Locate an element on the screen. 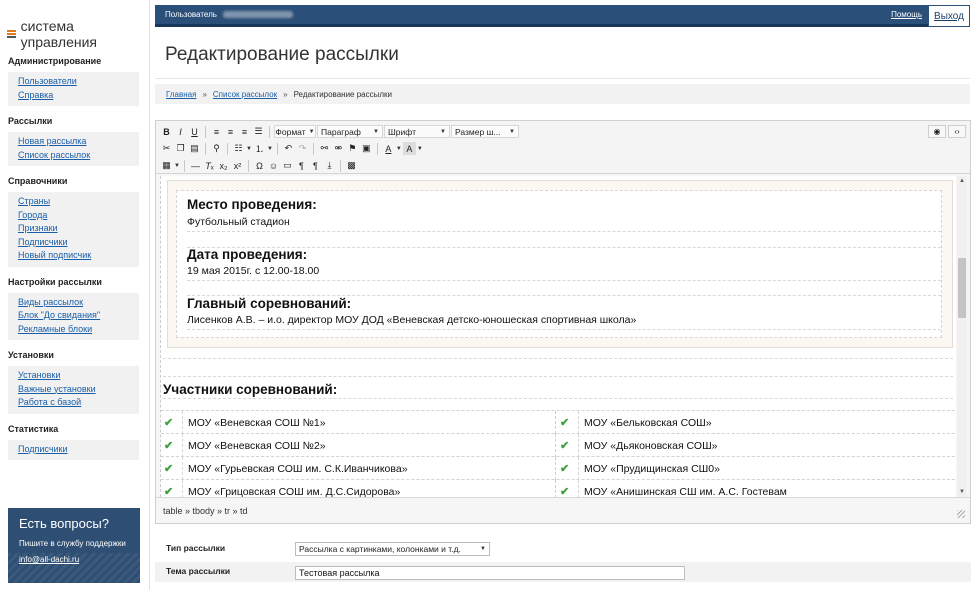  chief-label: Главный соревнований: is located at coordinates (269, 303).